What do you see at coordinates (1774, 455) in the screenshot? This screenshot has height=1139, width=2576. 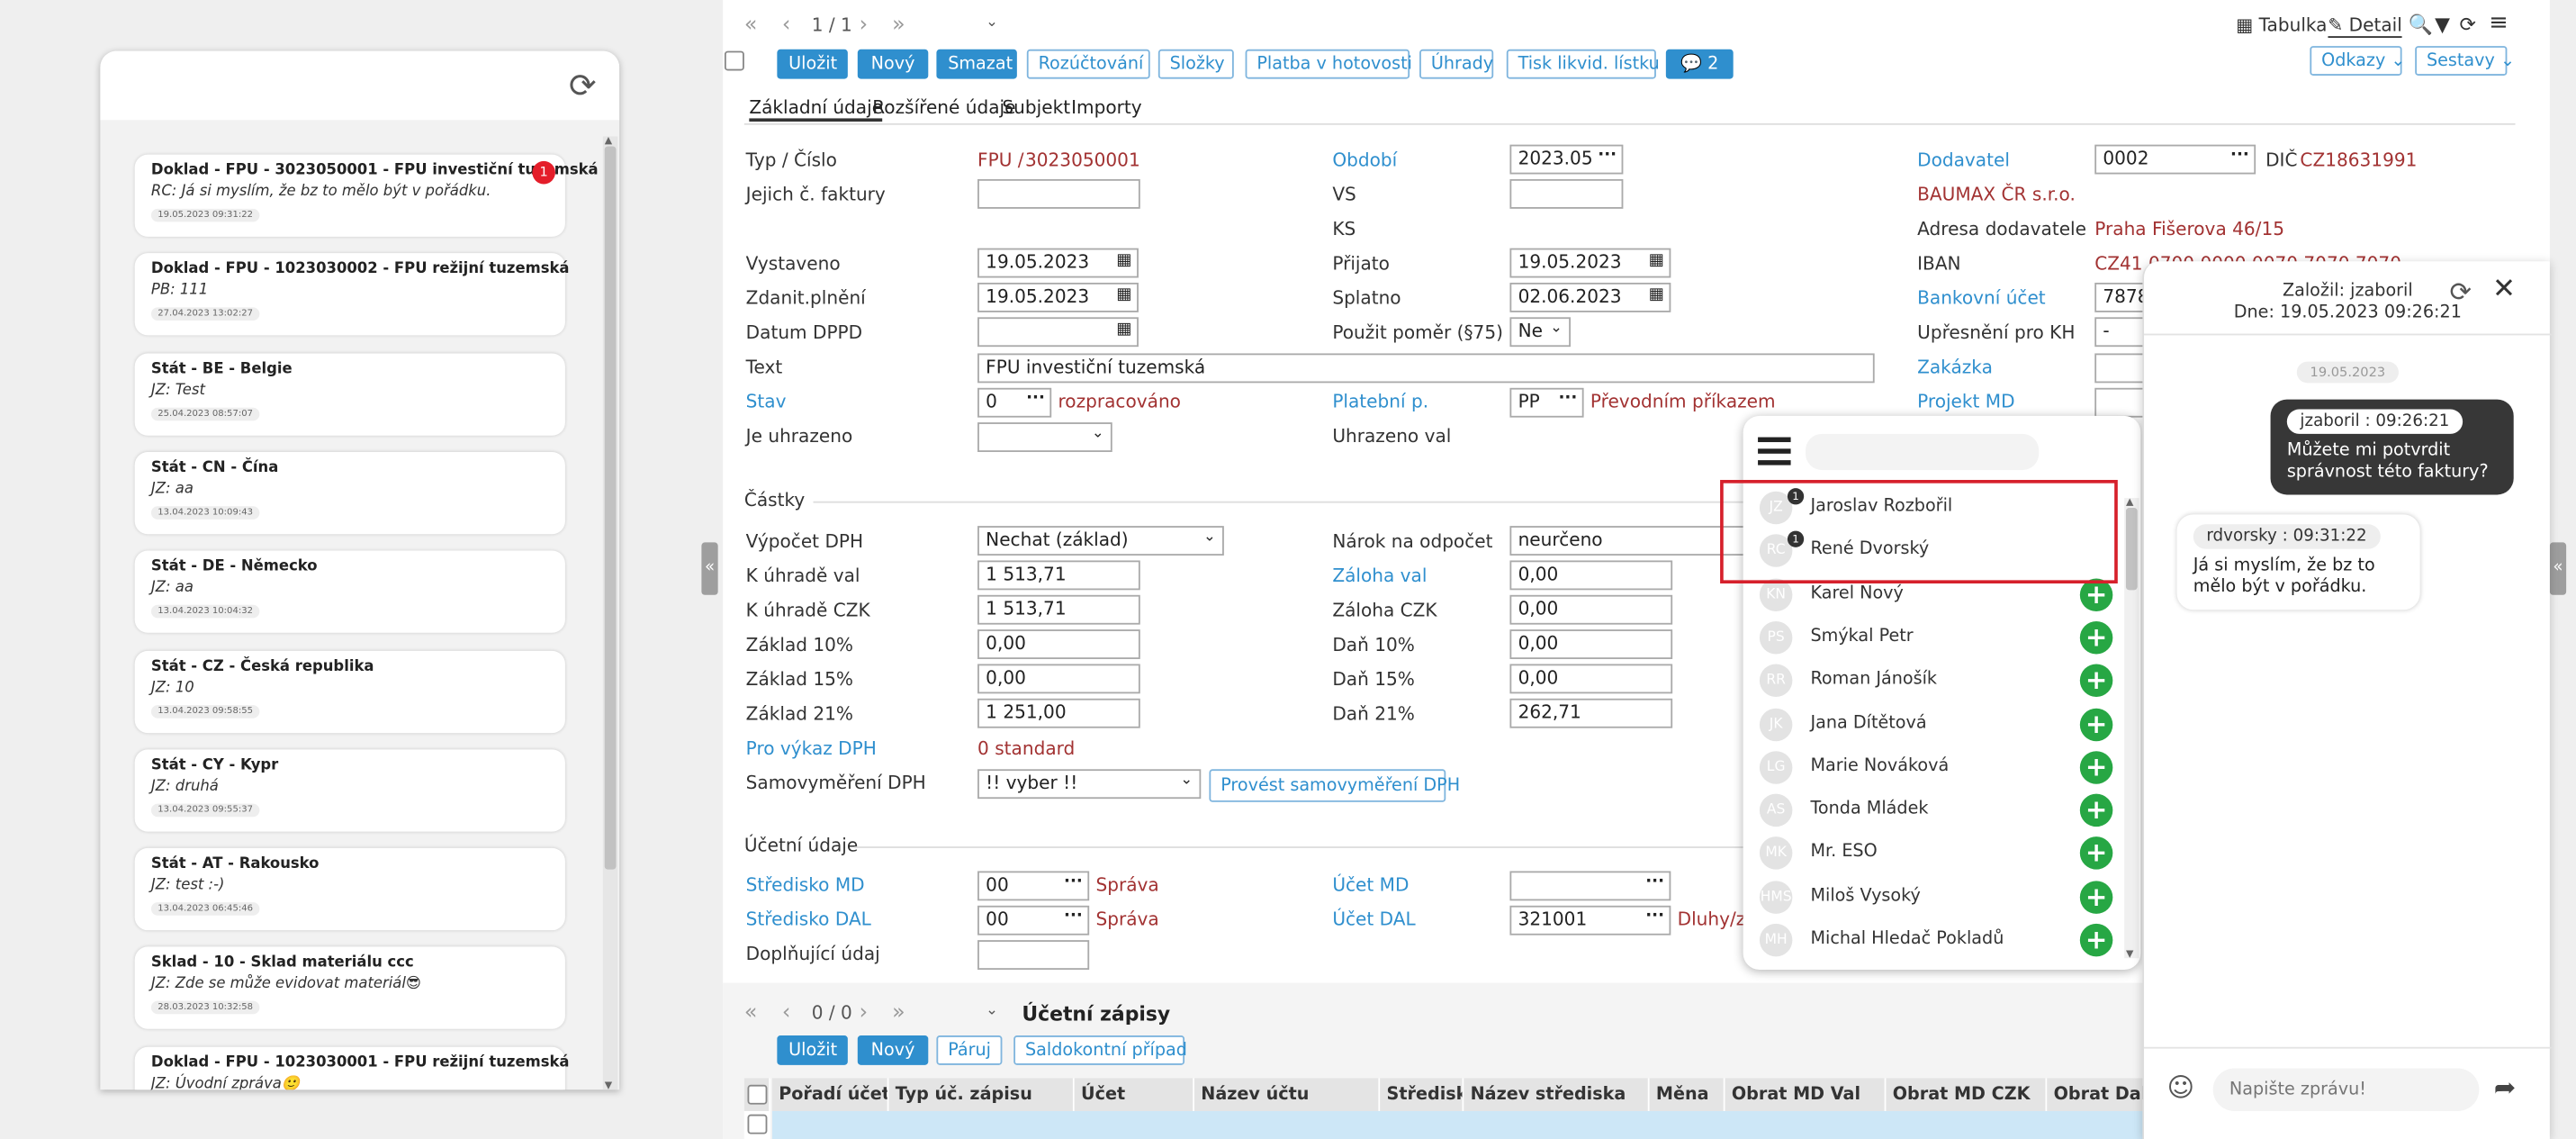 I see `hamburger-icon` at bounding box center [1774, 455].